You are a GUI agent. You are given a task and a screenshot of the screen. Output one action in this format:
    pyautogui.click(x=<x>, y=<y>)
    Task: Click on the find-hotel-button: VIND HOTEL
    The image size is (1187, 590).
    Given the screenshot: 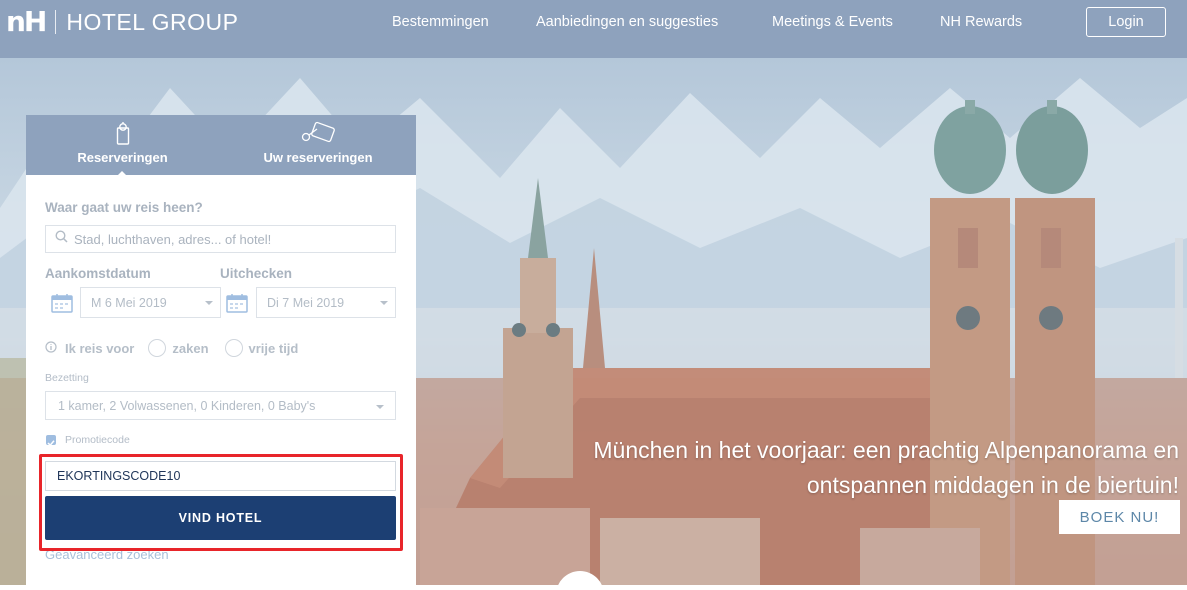 What is the action you would take?
    pyautogui.click(x=220, y=518)
    